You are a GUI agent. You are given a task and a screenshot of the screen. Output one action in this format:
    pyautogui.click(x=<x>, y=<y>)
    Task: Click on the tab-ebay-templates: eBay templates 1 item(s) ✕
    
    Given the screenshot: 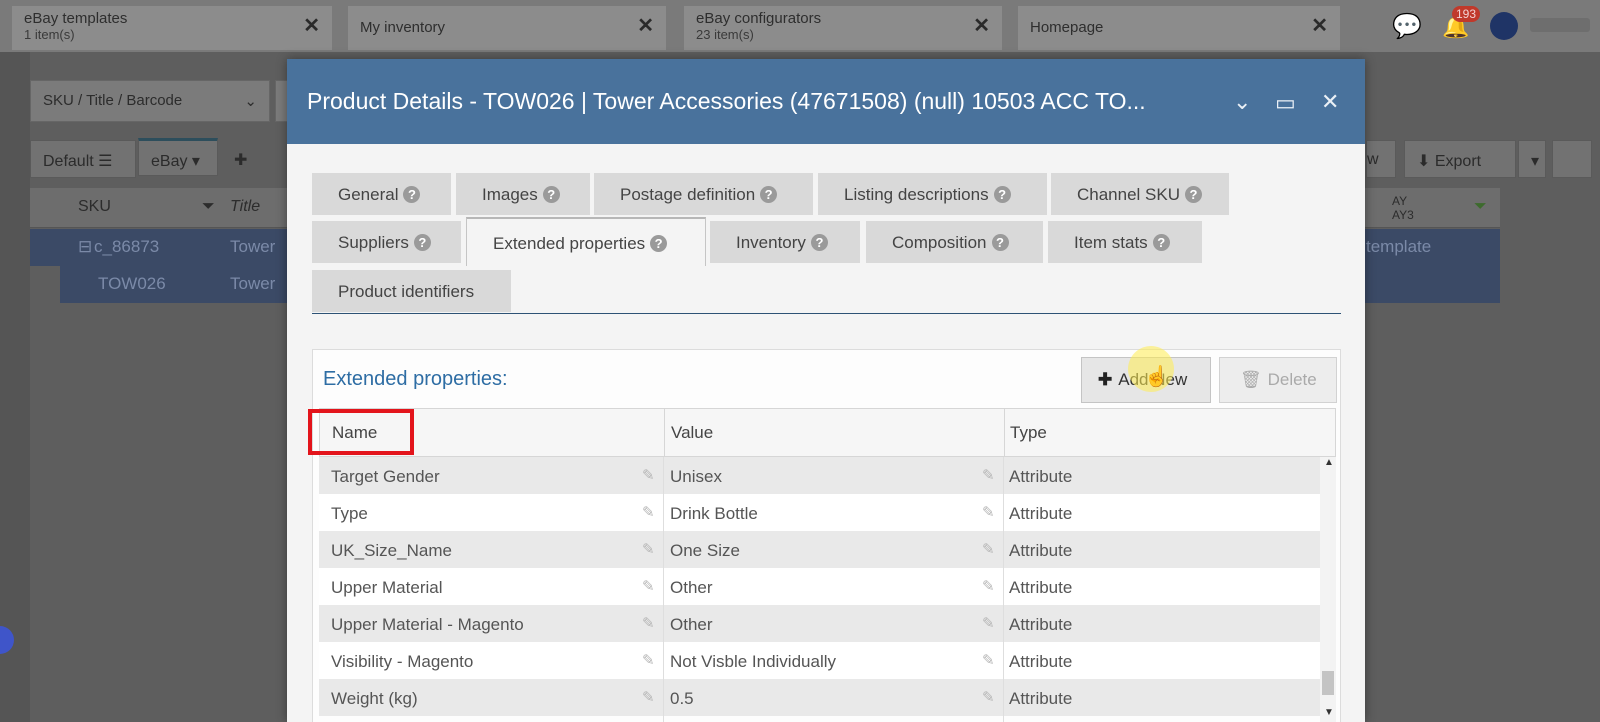 What is the action you would take?
    pyautogui.click(x=172, y=28)
    